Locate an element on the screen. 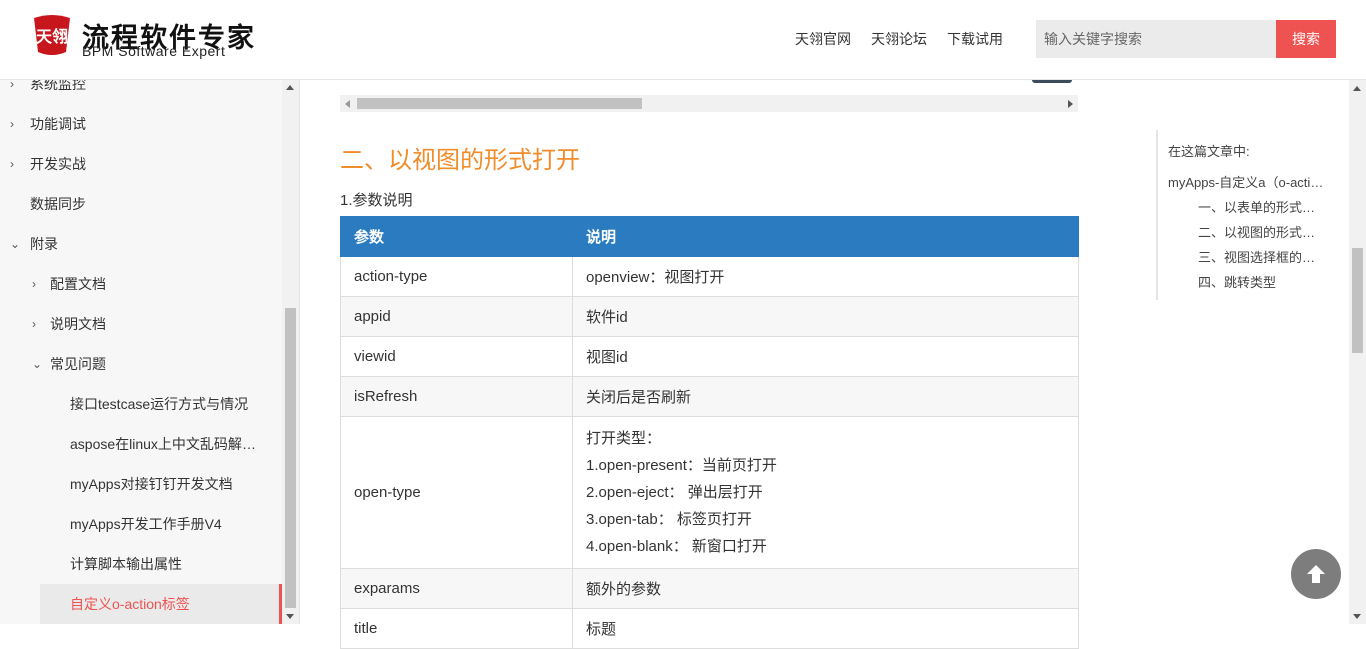  sidebar-item-config-docs: › 配置文档 is located at coordinates (141, 284).